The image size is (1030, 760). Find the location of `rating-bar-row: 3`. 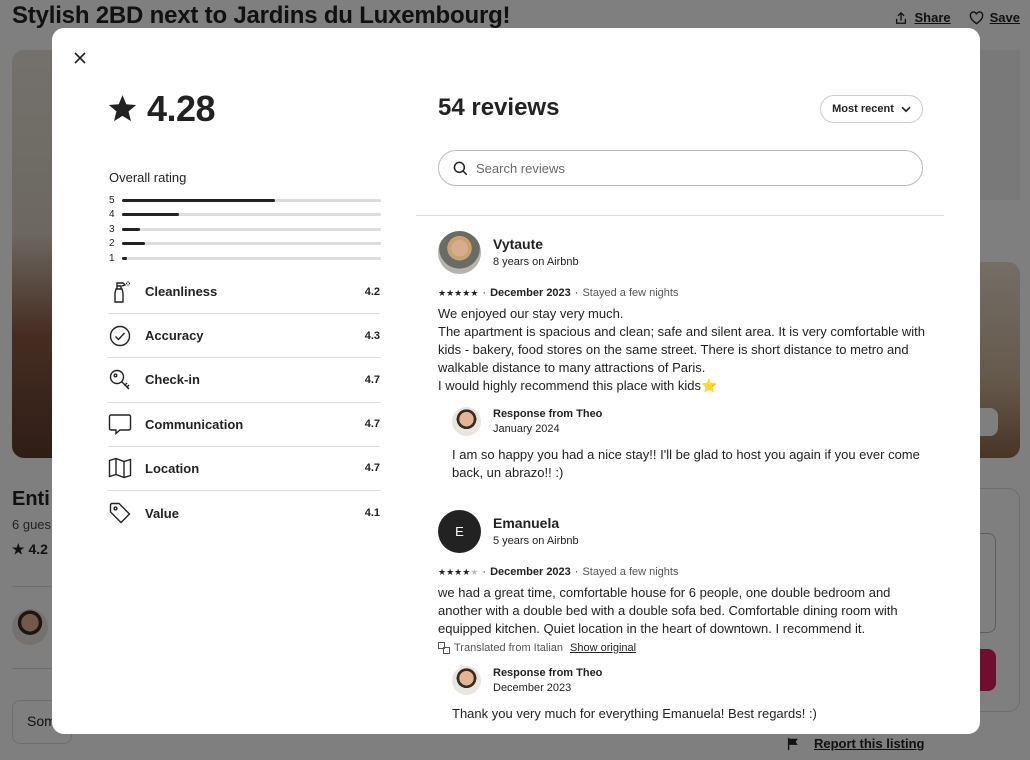

rating-bar-row: 3 is located at coordinates (245, 229).